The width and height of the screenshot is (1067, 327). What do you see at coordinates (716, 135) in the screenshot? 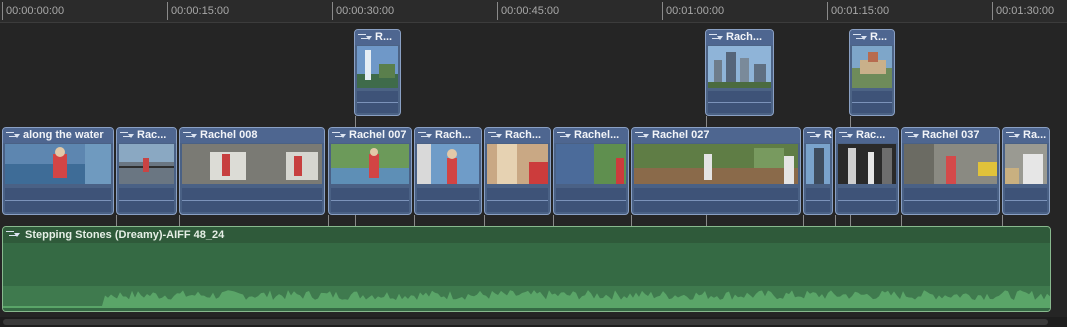
I see `clip-title: Rachel 027` at bounding box center [716, 135].